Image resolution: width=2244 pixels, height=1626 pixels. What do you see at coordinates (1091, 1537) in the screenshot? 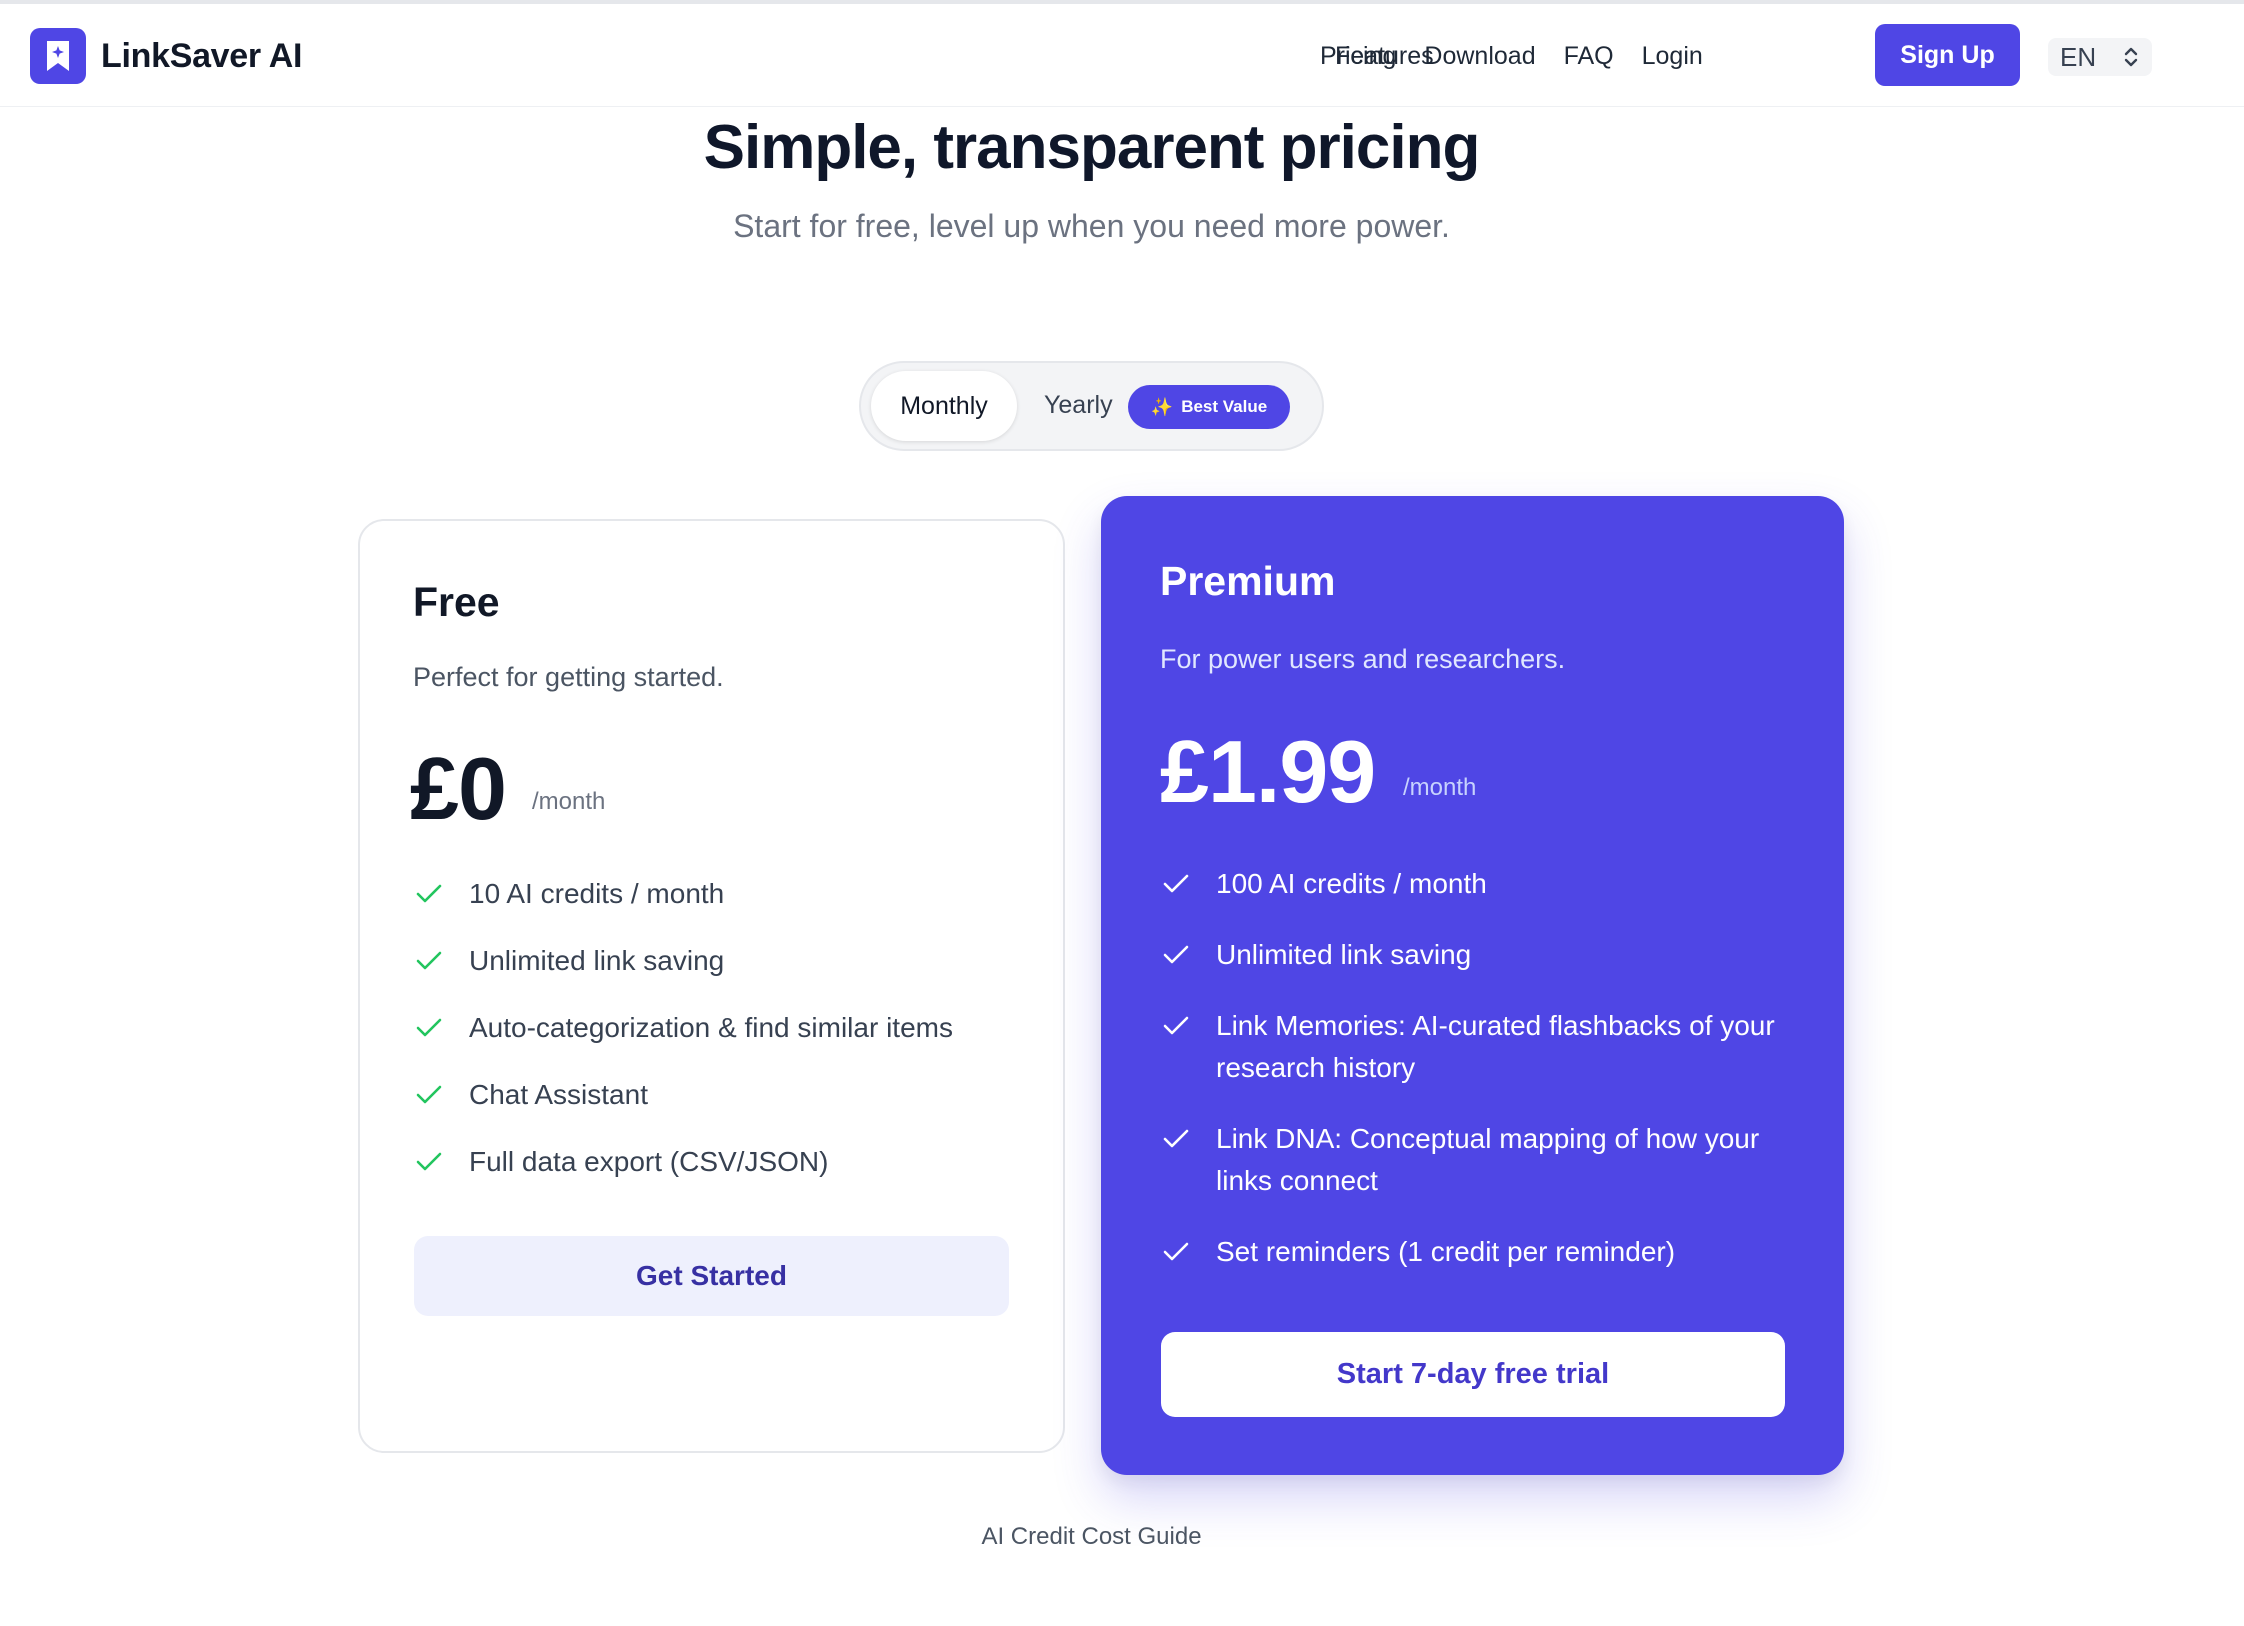
I see `ai-credit-cost-guide-link: AI Credit Cost Guide` at bounding box center [1091, 1537].